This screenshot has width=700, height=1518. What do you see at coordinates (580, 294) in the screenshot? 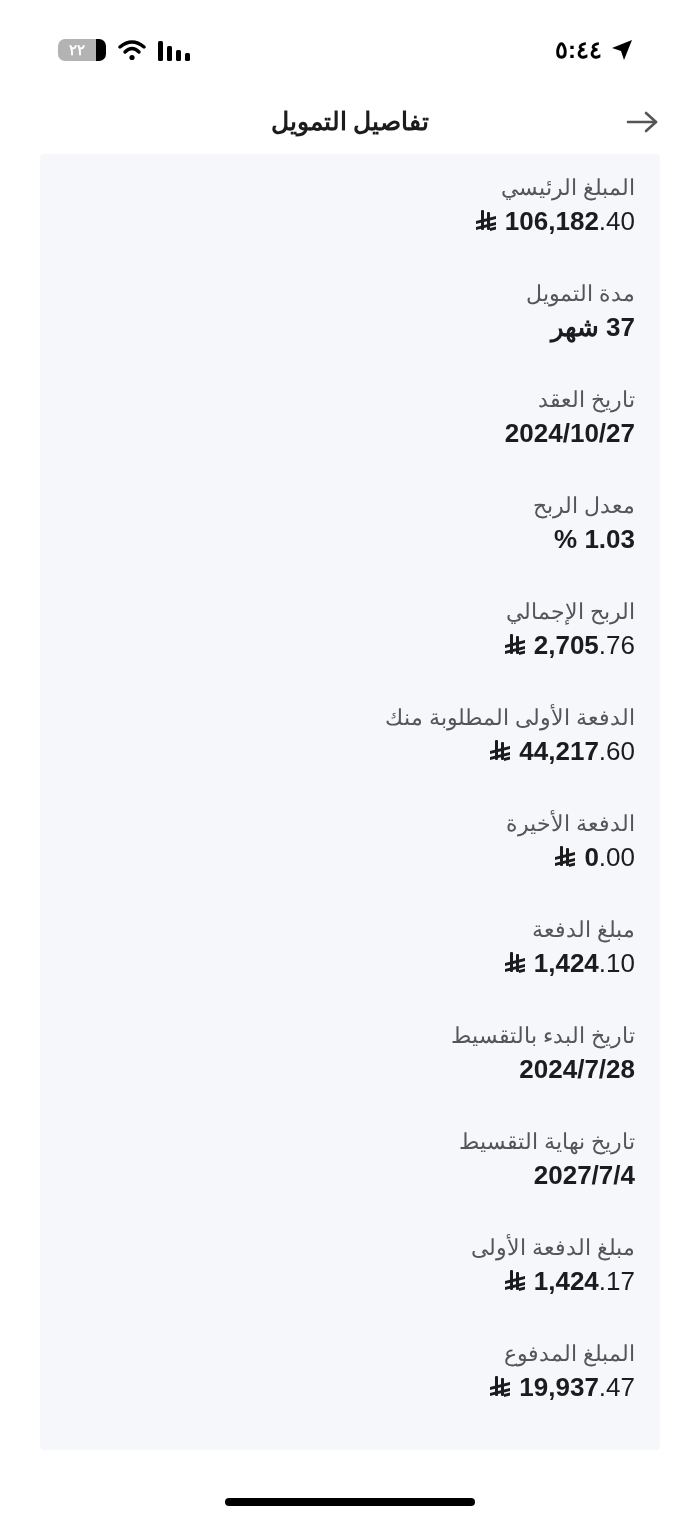
I see `detail-label: مدة التمويل` at bounding box center [580, 294].